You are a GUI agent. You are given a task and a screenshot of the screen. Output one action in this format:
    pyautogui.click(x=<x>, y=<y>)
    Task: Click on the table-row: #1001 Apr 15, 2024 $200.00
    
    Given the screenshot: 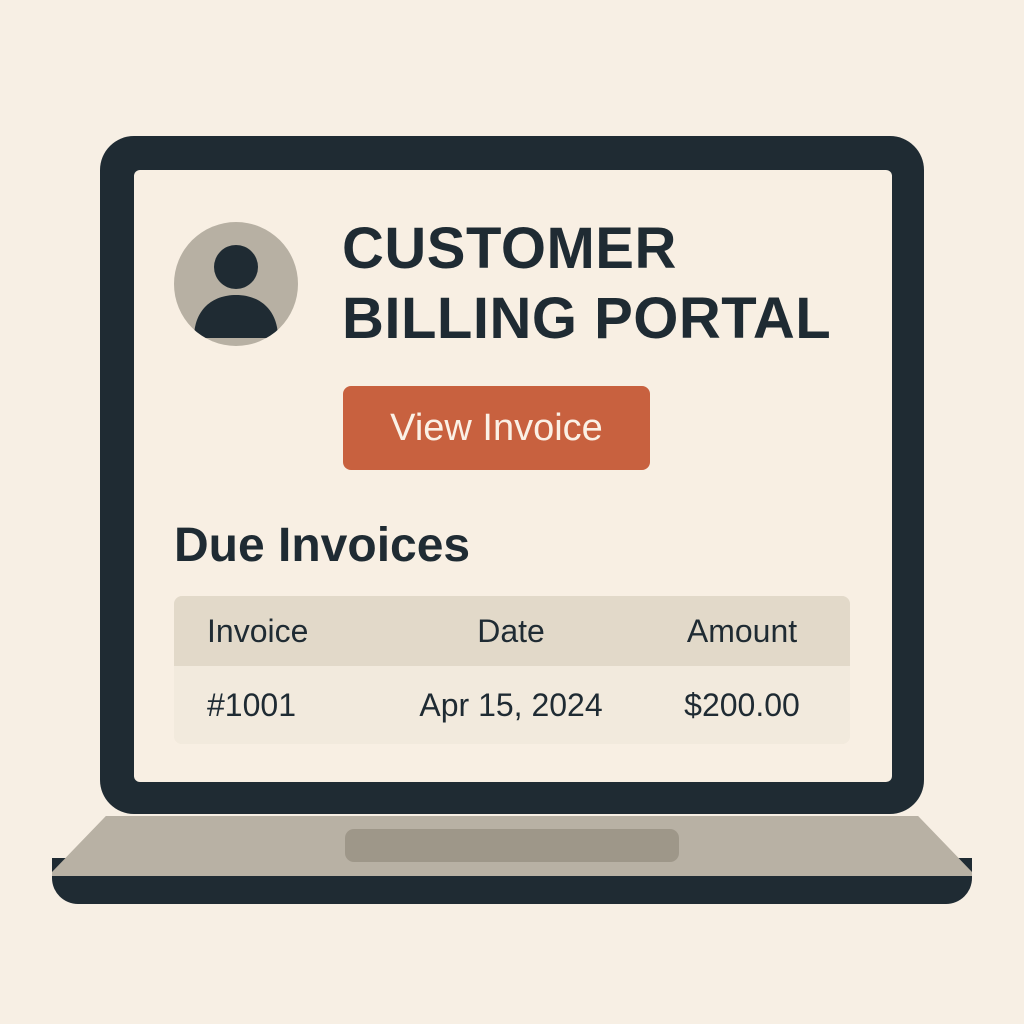 What is the action you would take?
    pyautogui.click(x=512, y=705)
    